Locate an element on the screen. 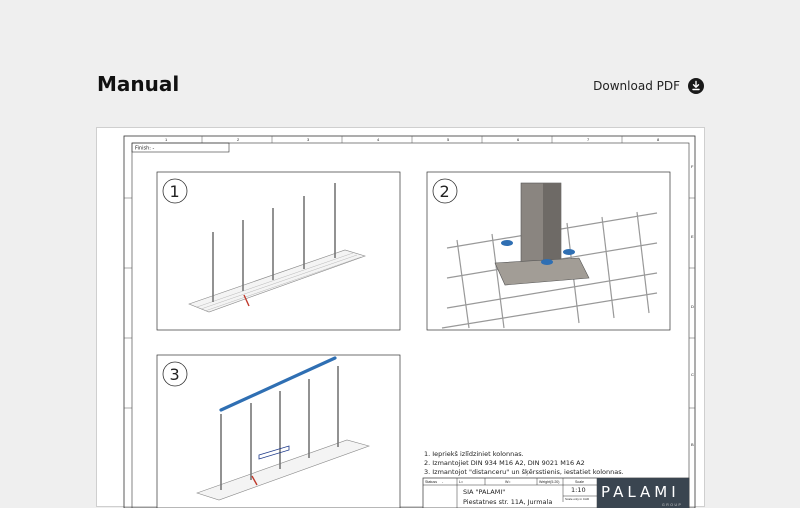  border-letter: C is located at coordinates (692, 374).